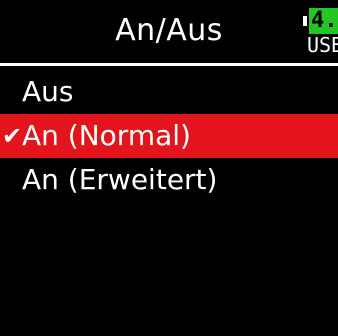  I want to click on battery-icon: 4.9 USB, so click(320, 32).